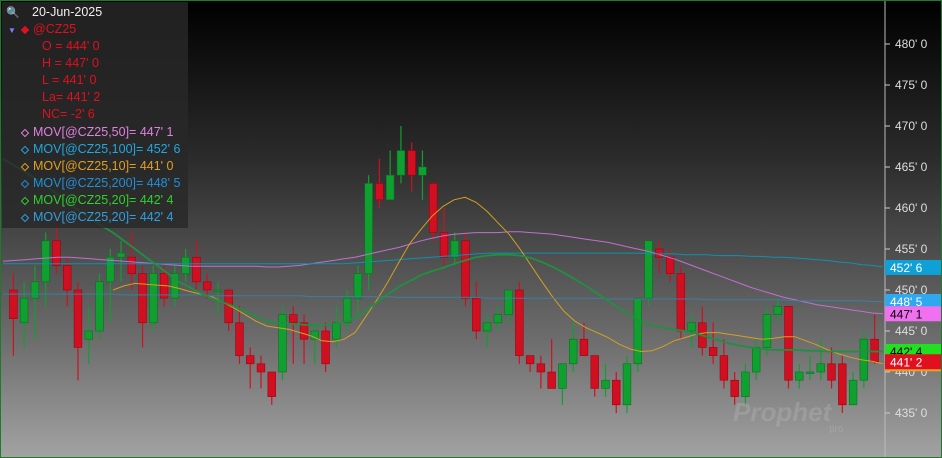  I want to click on legend-item: MOV[@CZ25,200]= 448' 5, so click(100, 183).